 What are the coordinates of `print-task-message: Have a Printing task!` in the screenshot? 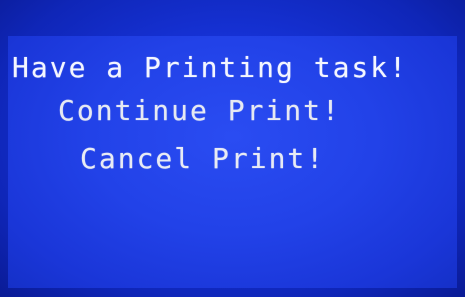 It's located at (210, 67).